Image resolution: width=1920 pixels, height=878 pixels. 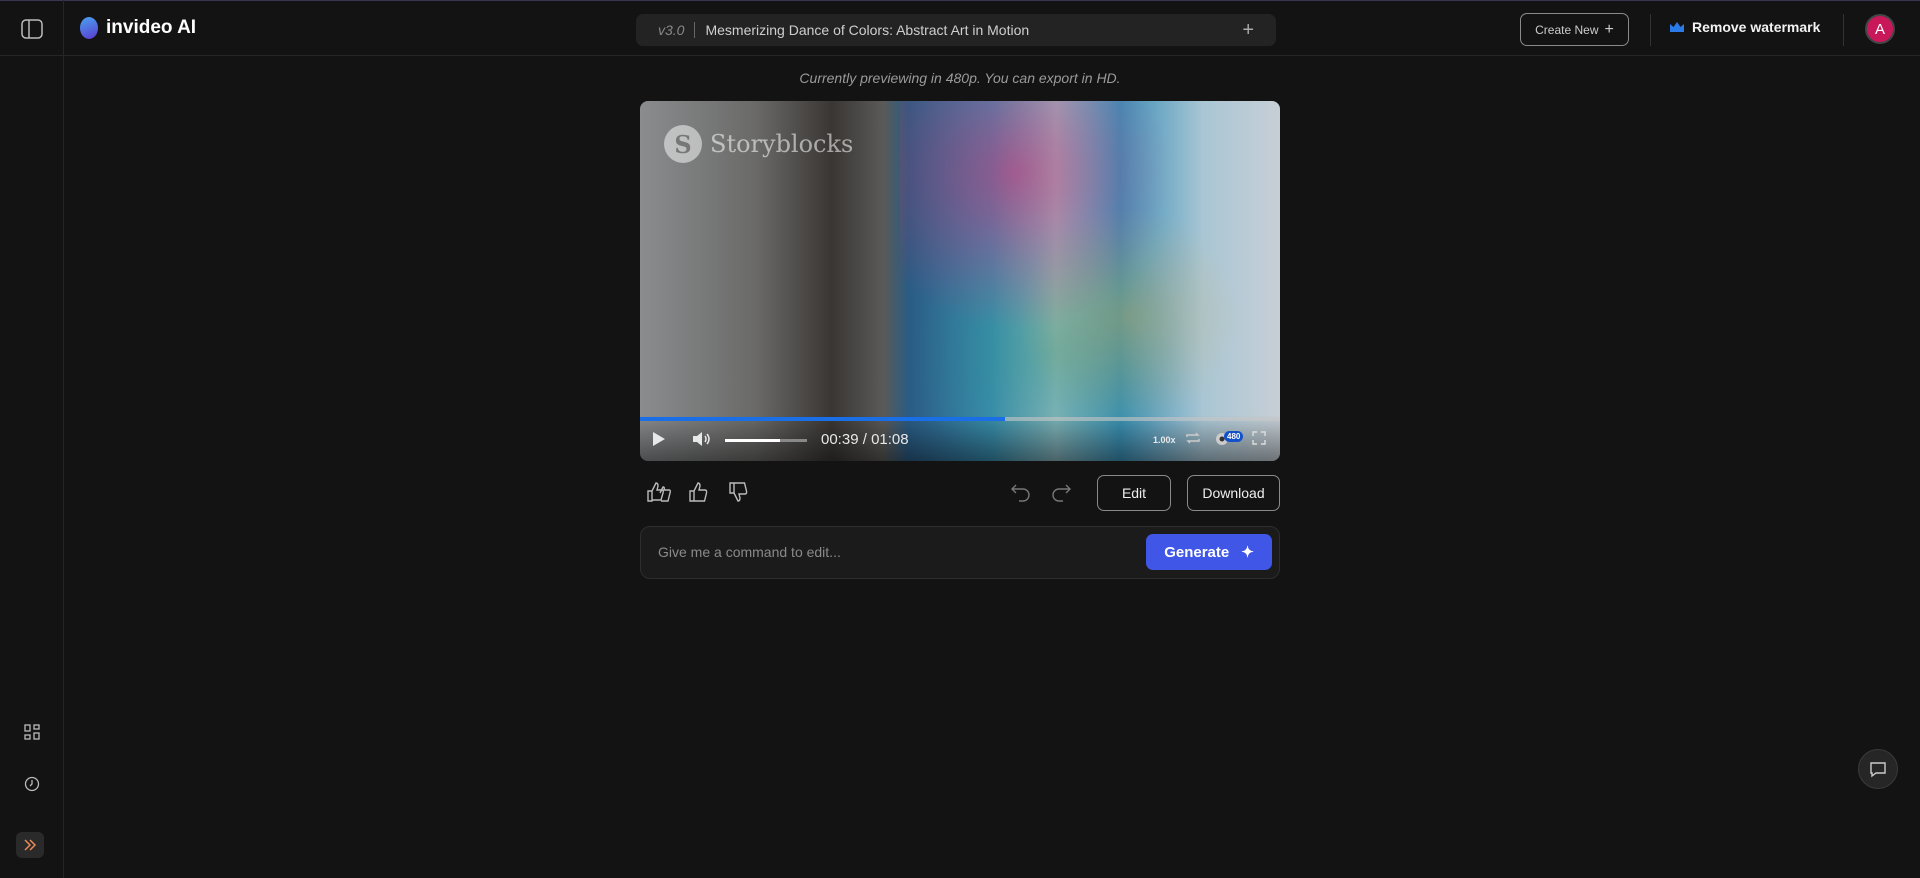 What do you see at coordinates (960, 493) in the screenshot?
I see `video-actions: Edit Download` at bounding box center [960, 493].